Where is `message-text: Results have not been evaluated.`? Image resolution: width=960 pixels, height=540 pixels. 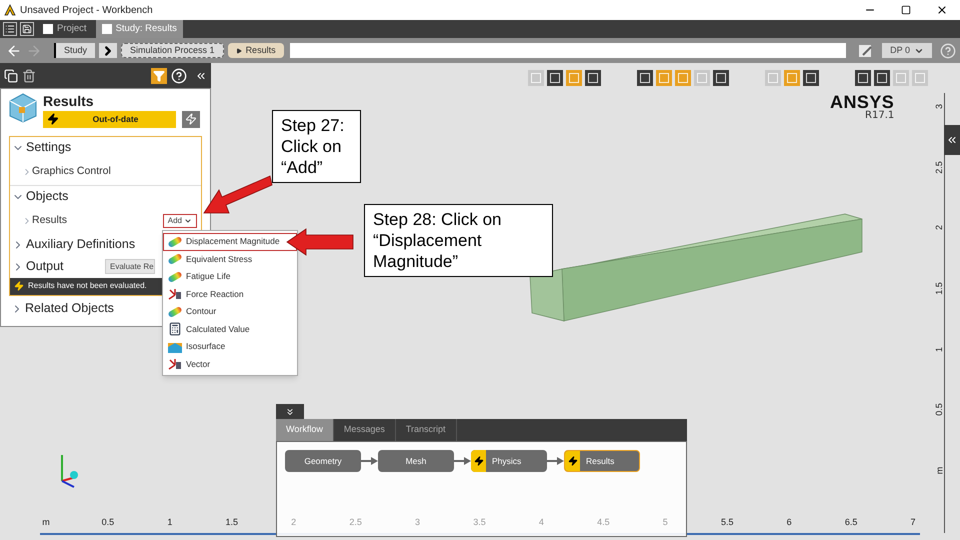 message-text: Results have not been evaluated. is located at coordinates (87, 286).